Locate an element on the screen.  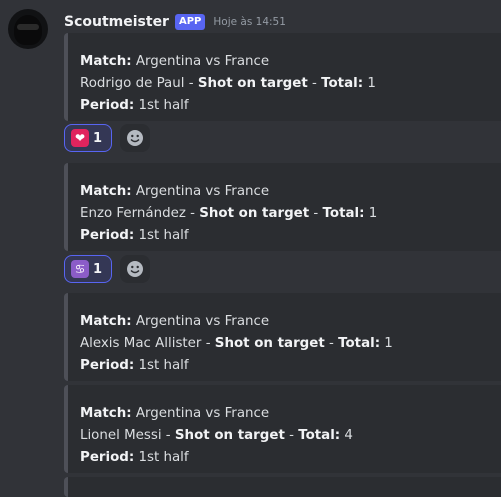
sparkling-heart-icon: ❤ is located at coordinates (80, 138).